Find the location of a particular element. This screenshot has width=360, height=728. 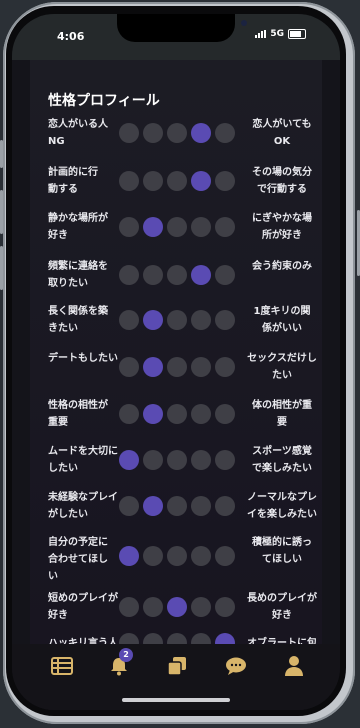

notification-badge: 2 is located at coordinates (126, 655).